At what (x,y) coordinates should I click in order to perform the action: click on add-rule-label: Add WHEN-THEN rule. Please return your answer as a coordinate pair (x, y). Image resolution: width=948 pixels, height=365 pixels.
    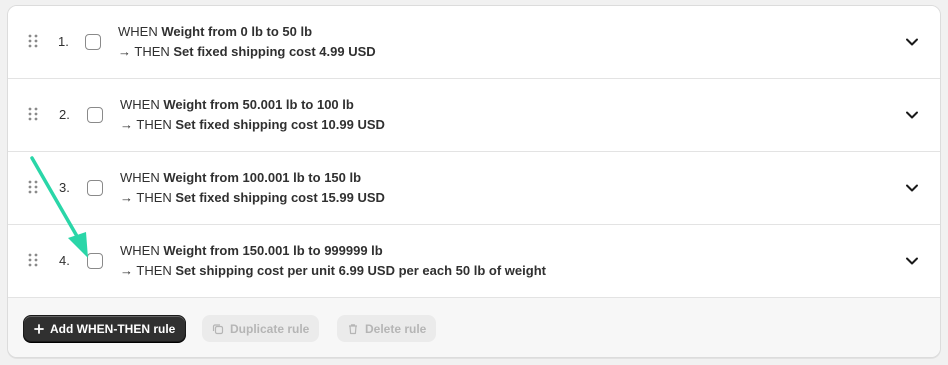
    Looking at the image, I should click on (113, 328).